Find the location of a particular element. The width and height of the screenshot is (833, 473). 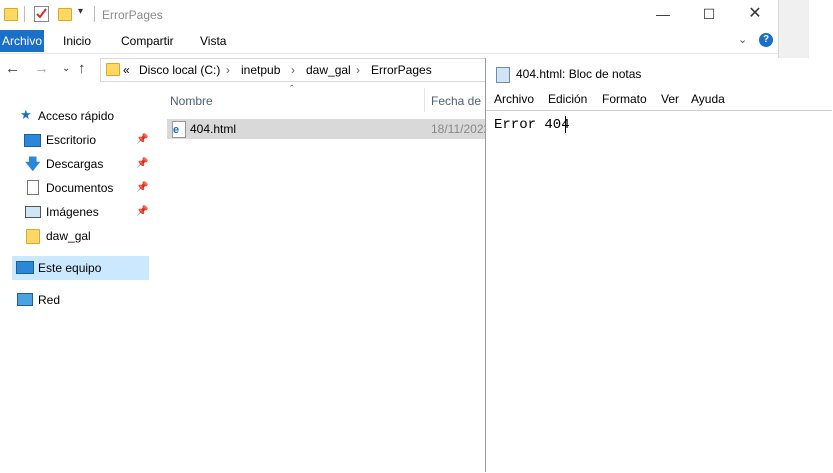

nav-item-imagenes: Imágenes 📌 is located at coordinates (75, 212).